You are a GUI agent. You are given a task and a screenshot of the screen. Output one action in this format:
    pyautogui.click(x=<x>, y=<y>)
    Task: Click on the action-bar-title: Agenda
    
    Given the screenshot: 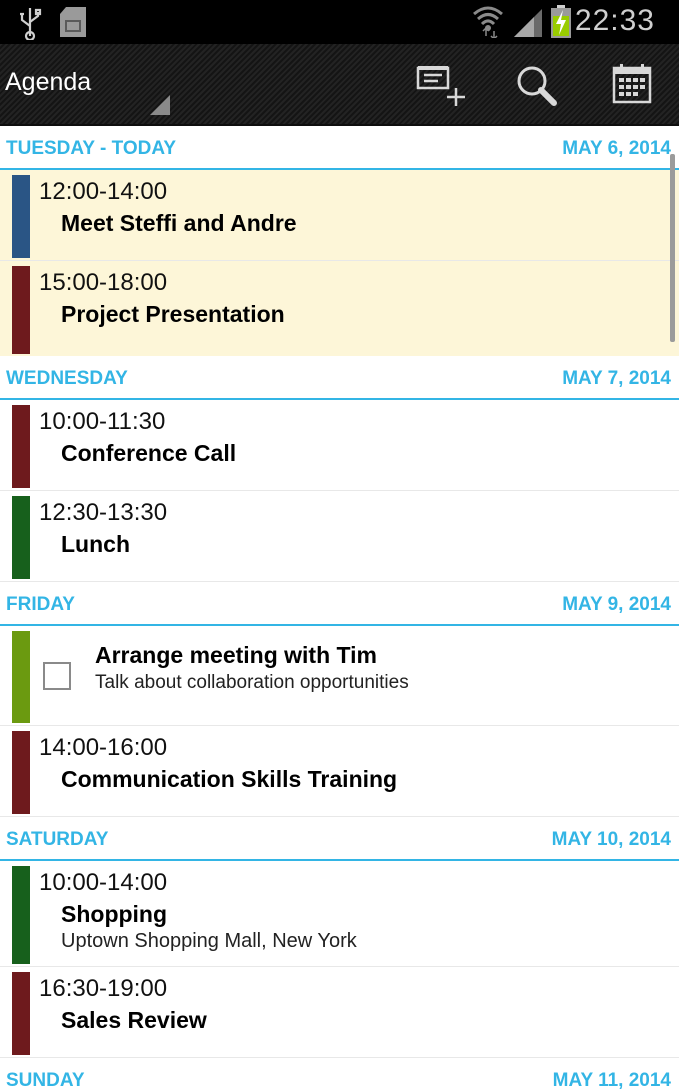 What is the action you would take?
    pyautogui.click(x=48, y=82)
    